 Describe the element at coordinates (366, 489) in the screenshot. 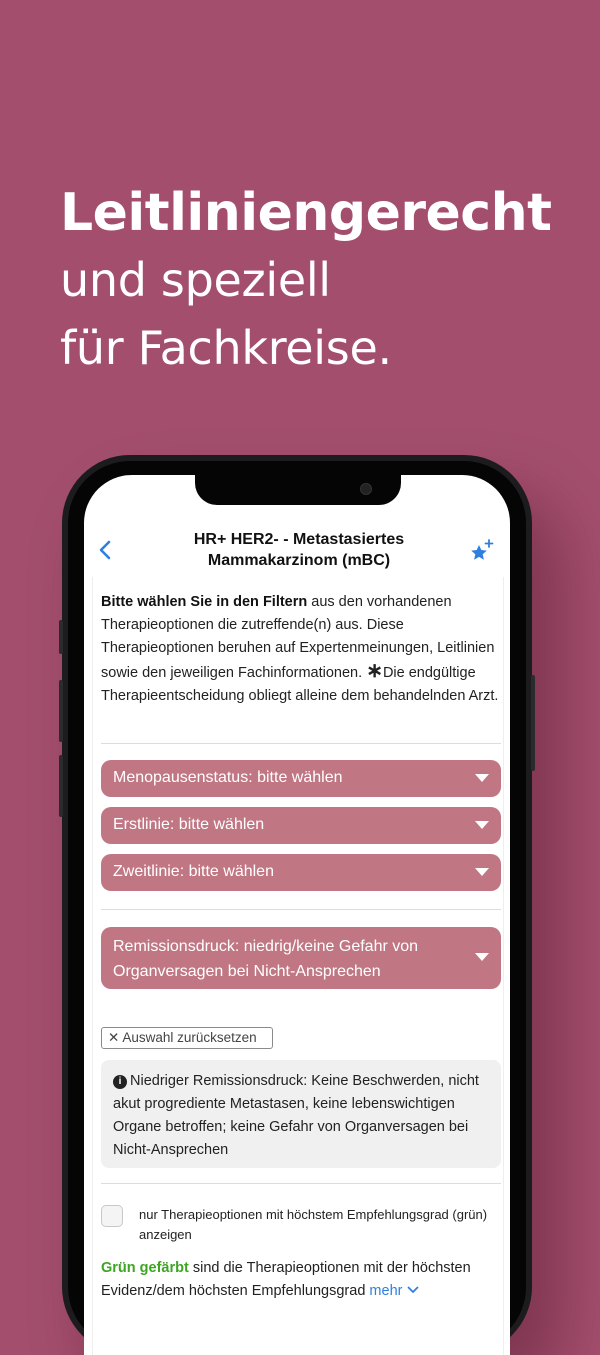

I see `camera-icon` at that location.